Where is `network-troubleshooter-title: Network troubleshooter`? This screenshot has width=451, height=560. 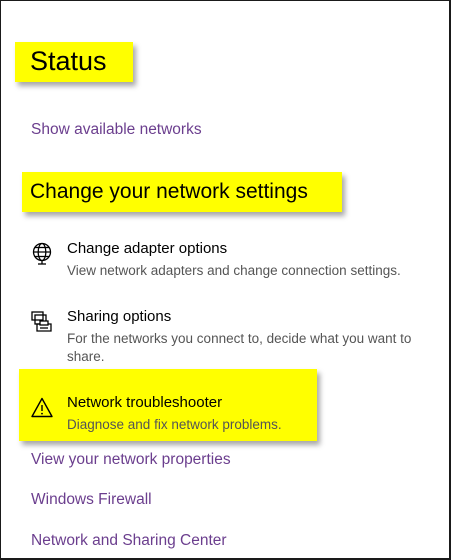 network-troubleshooter-title: Network troubleshooter is located at coordinates (145, 402).